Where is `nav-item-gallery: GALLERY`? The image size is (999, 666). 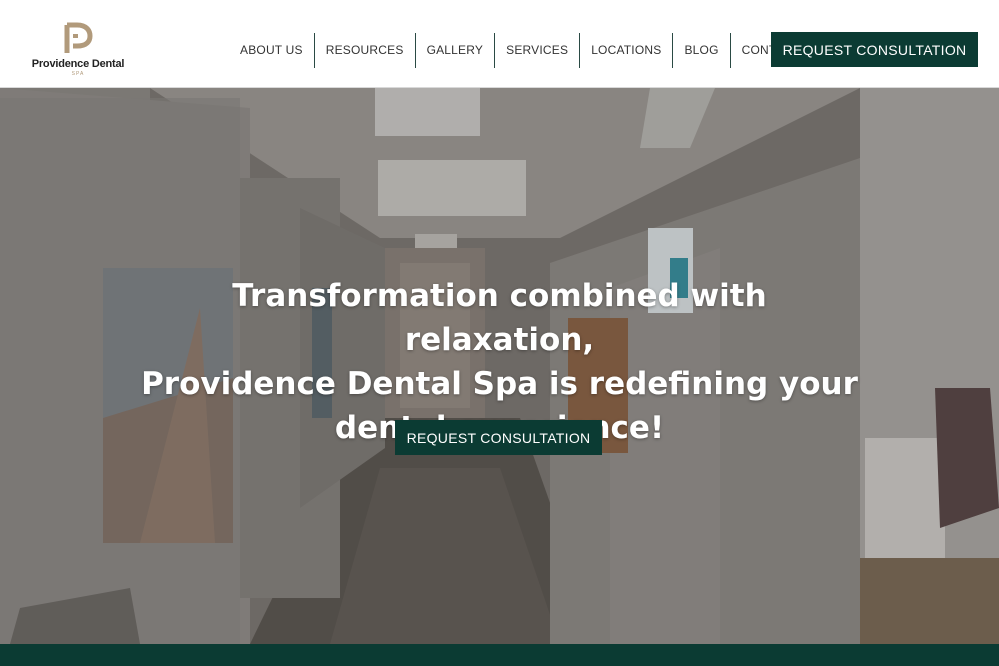
nav-item-gallery: GALLERY is located at coordinates (456, 50).